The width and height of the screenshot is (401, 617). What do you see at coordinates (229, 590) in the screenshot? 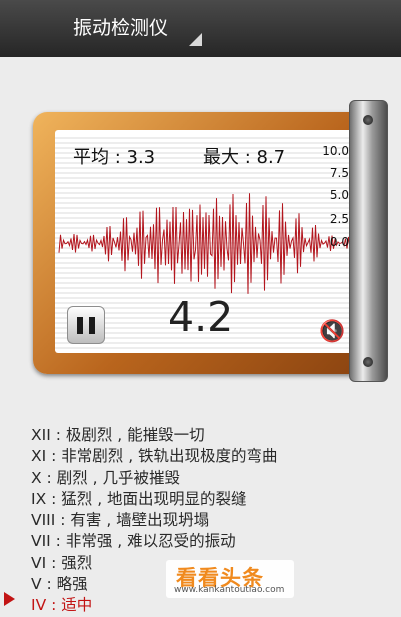
I see `watermark-url: www.kankantoutiao.com` at bounding box center [229, 590].